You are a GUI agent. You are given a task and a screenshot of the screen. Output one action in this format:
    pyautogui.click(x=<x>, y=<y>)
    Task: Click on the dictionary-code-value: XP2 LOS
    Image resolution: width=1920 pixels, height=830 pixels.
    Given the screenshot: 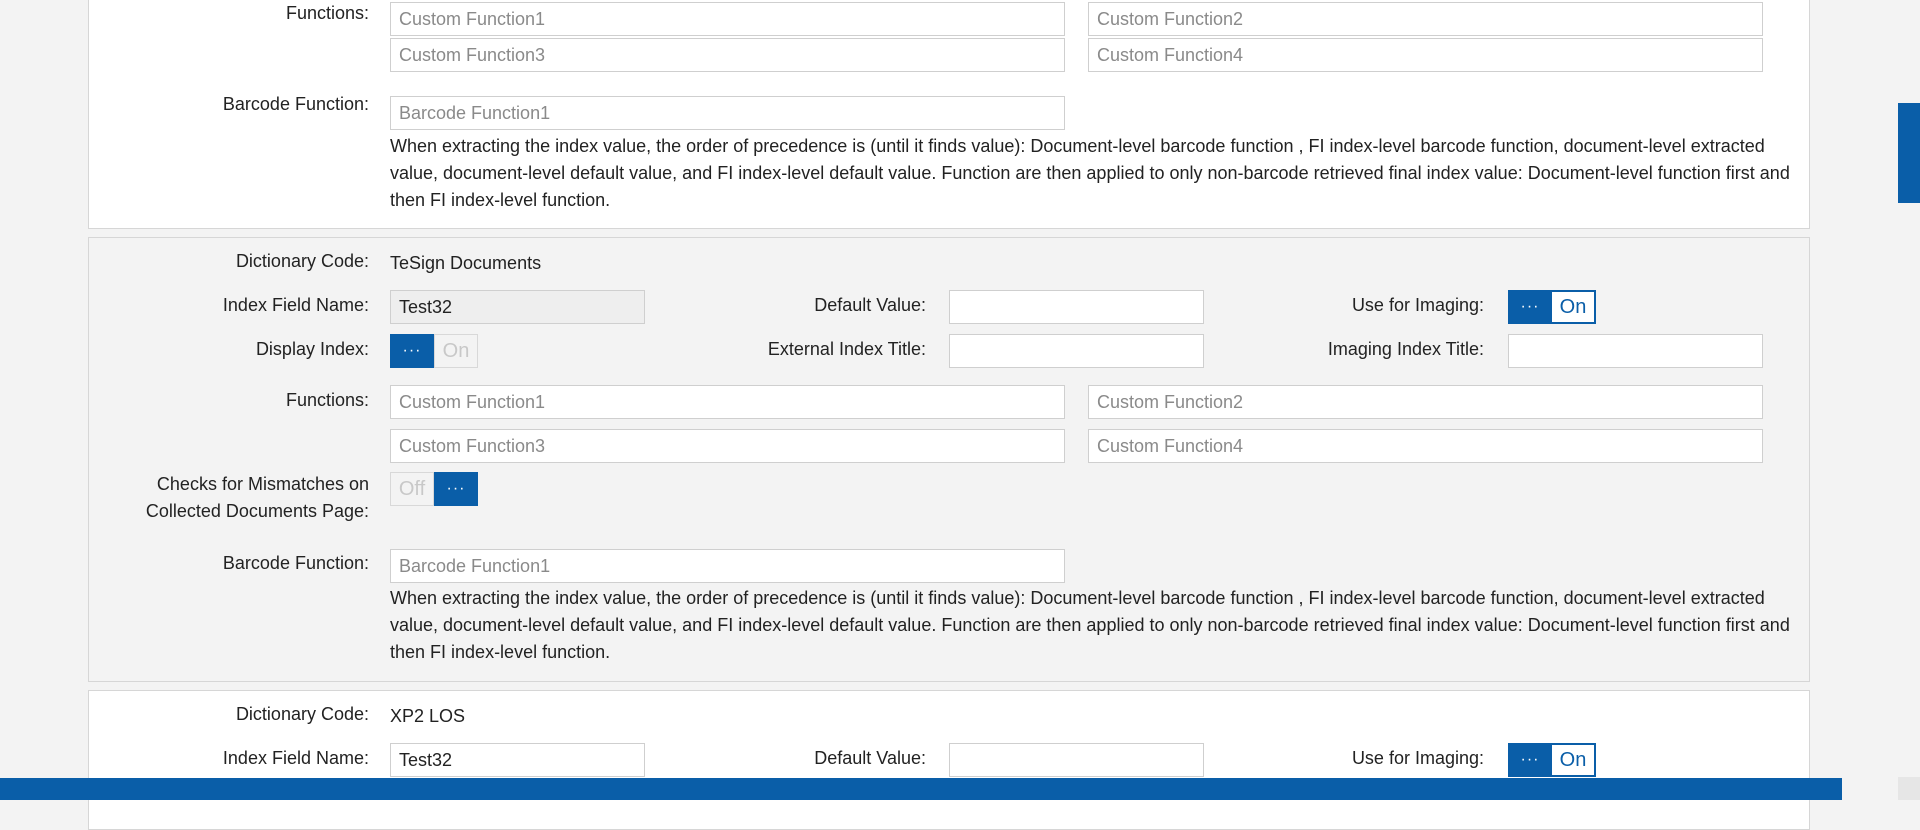 What is the action you would take?
    pyautogui.click(x=428, y=716)
    